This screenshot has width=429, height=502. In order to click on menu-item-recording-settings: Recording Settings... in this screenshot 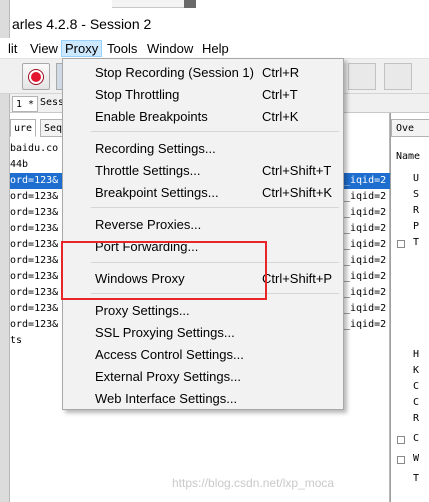, I will do `click(203, 149)`.